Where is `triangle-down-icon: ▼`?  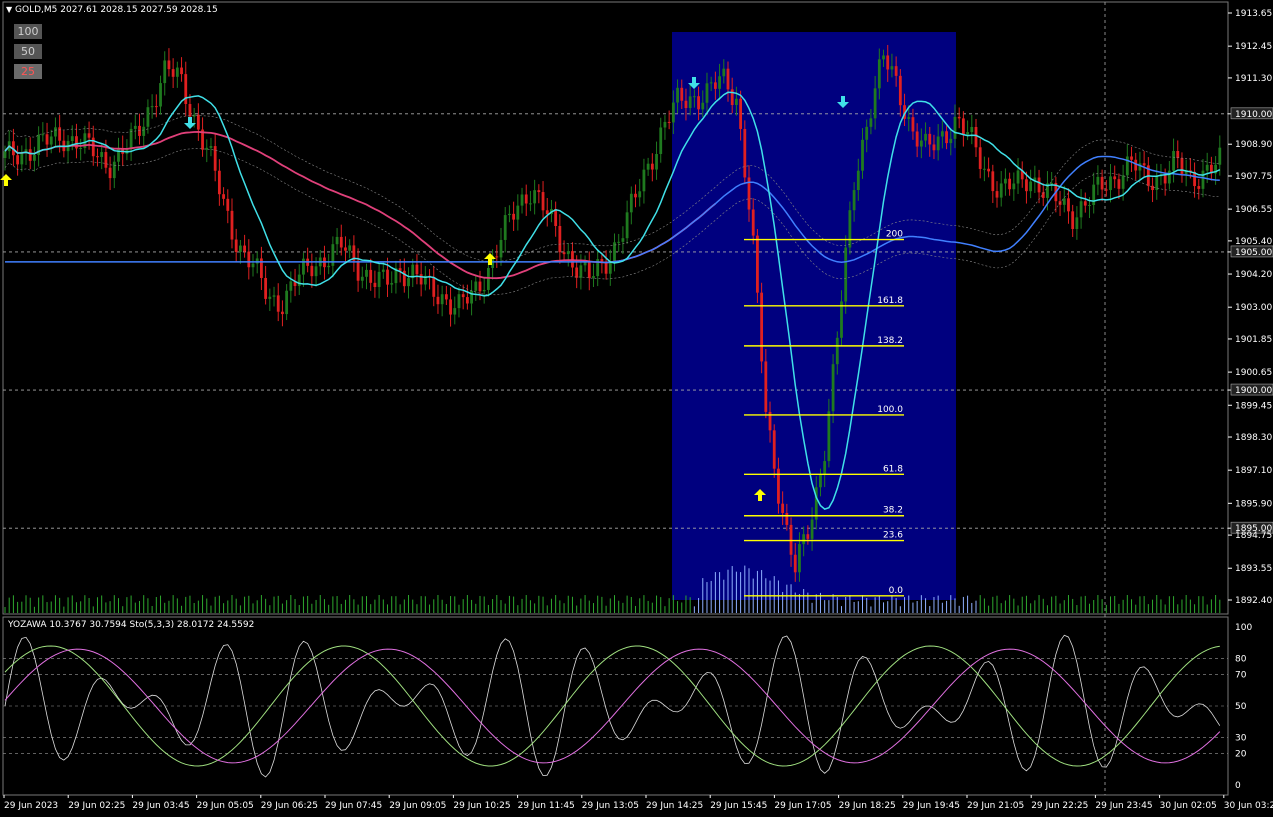
triangle-down-icon: ▼ is located at coordinates (9, 9).